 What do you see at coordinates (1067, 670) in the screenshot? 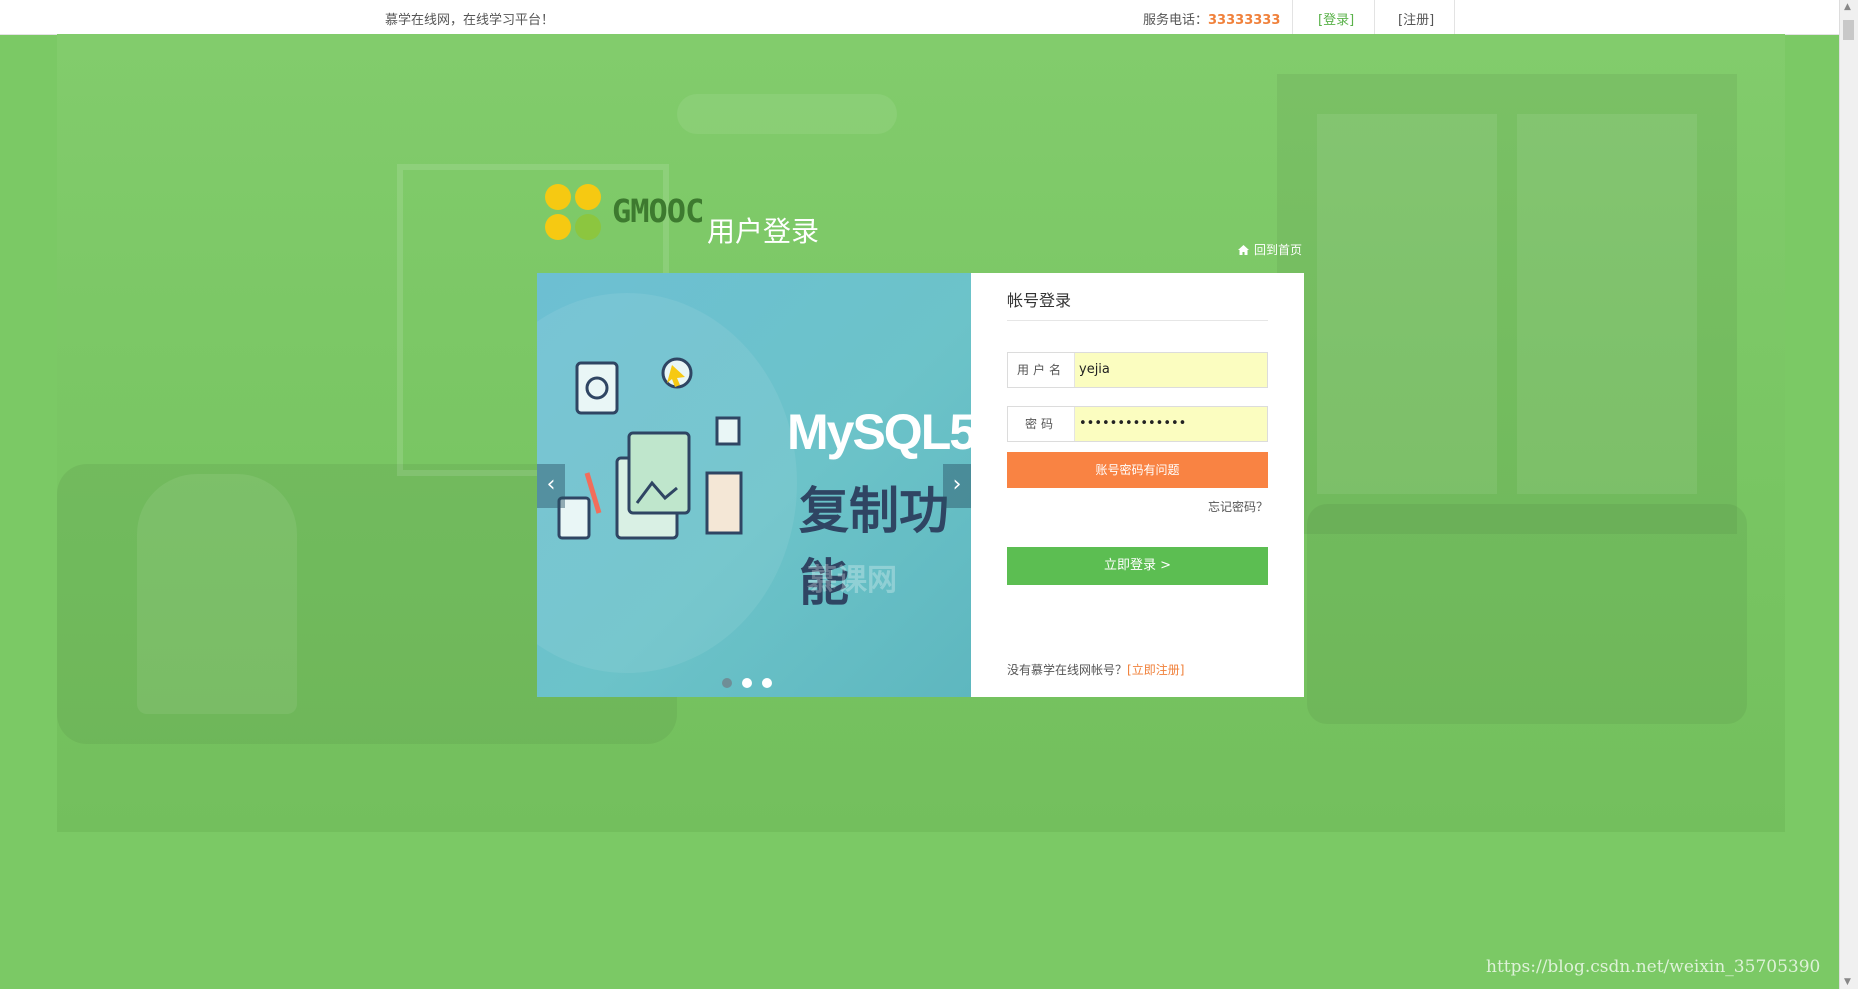
I see `register-prompt-text: 没有慕学在线网帐号？` at bounding box center [1067, 670].